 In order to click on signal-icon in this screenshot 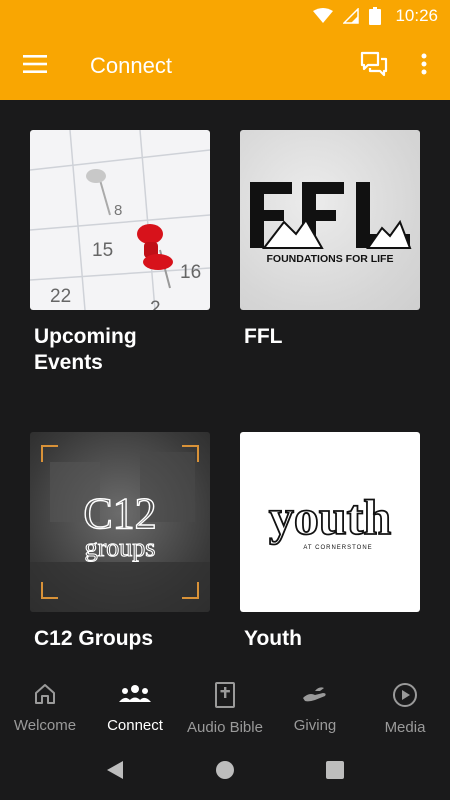, I will do `click(351, 16)`.